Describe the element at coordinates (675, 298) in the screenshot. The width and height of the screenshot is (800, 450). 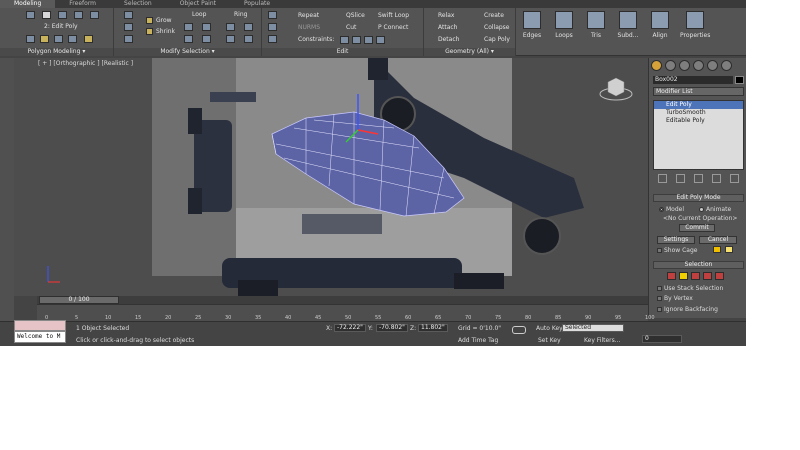
I see `by-vertex-checkbox: By Vertex` at that location.